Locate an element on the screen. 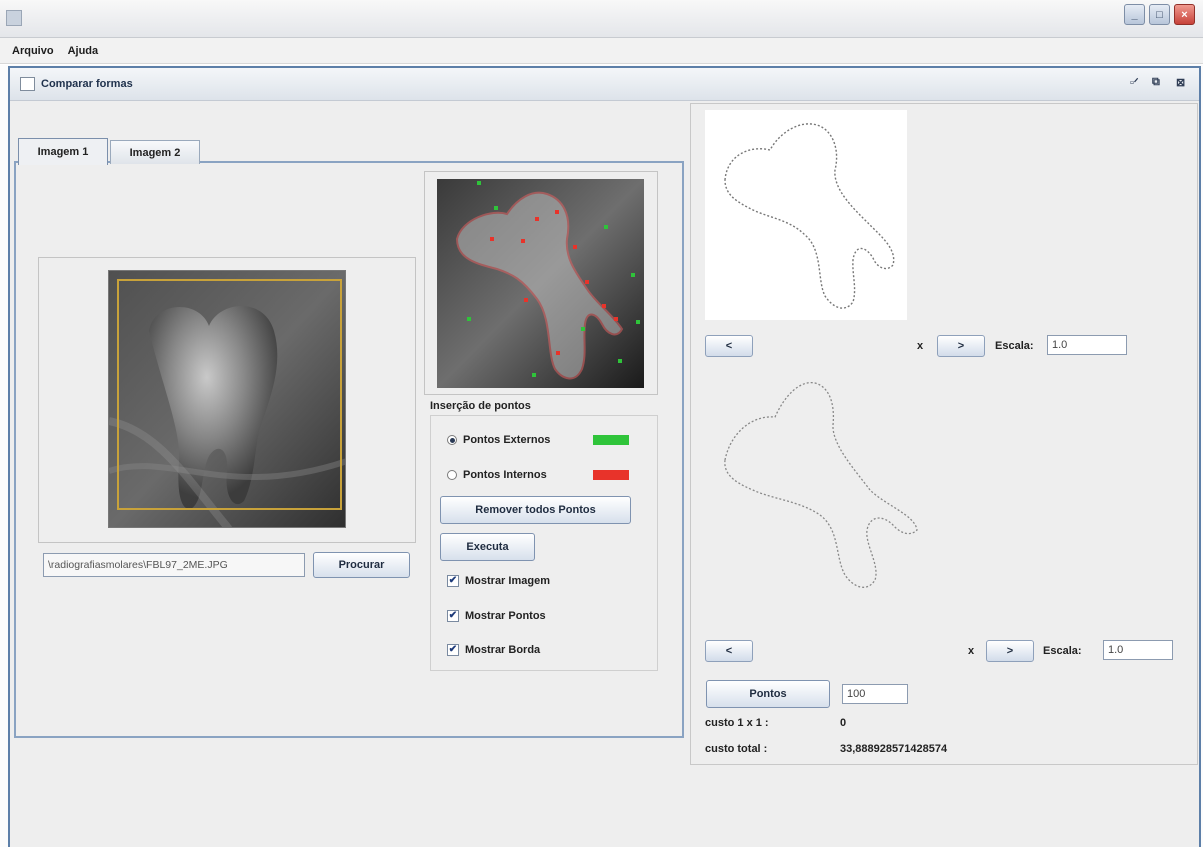 The image size is (1203, 847). points-button: Pontos is located at coordinates (768, 694).